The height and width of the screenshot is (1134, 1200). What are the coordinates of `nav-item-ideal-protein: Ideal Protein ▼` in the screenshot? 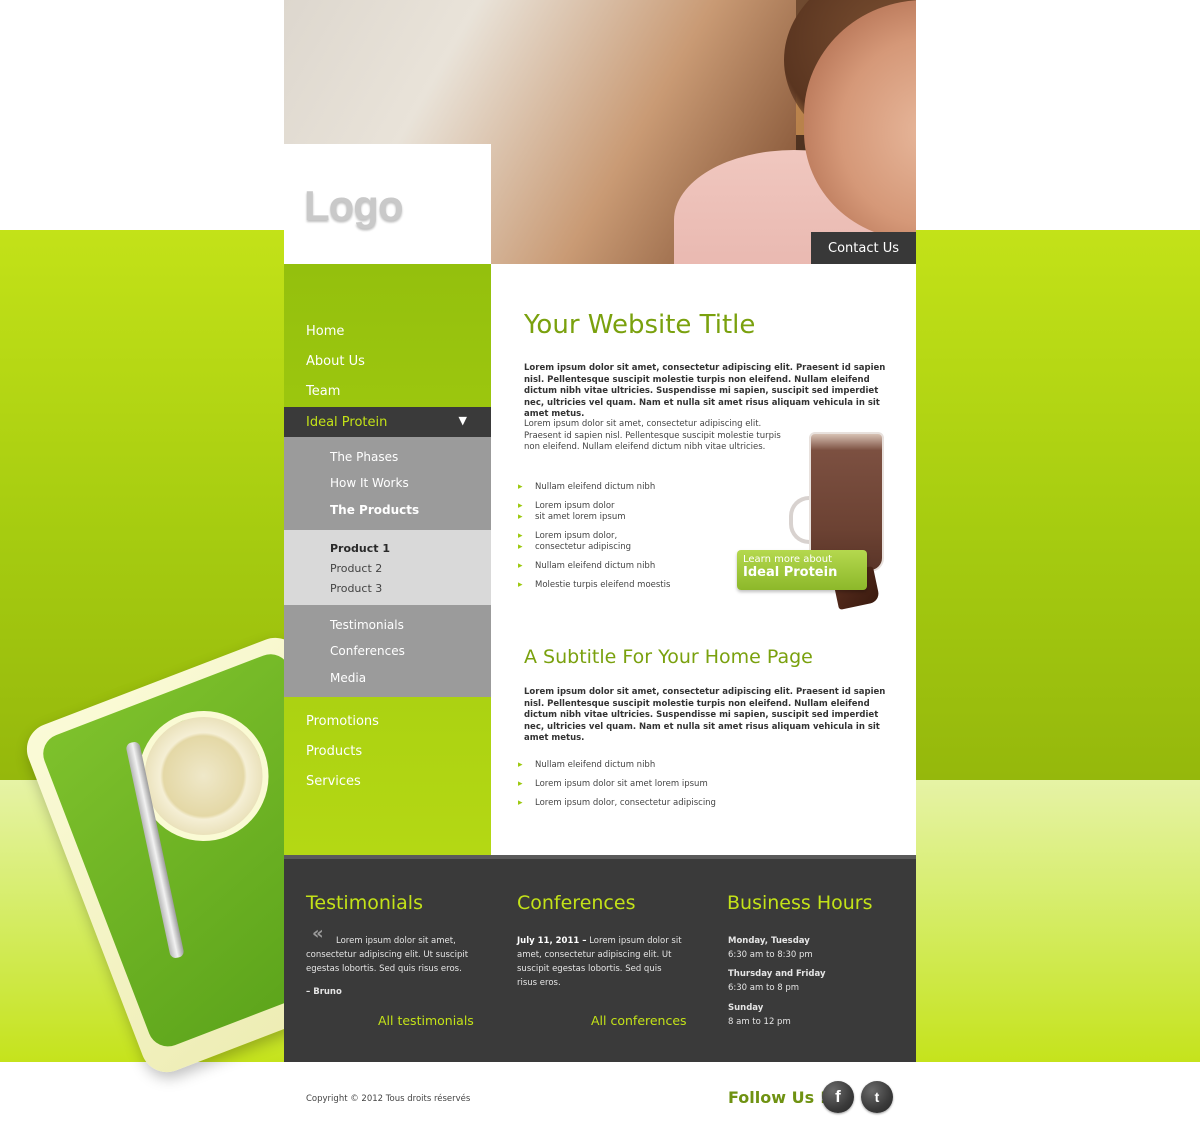 It's located at (387, 422).